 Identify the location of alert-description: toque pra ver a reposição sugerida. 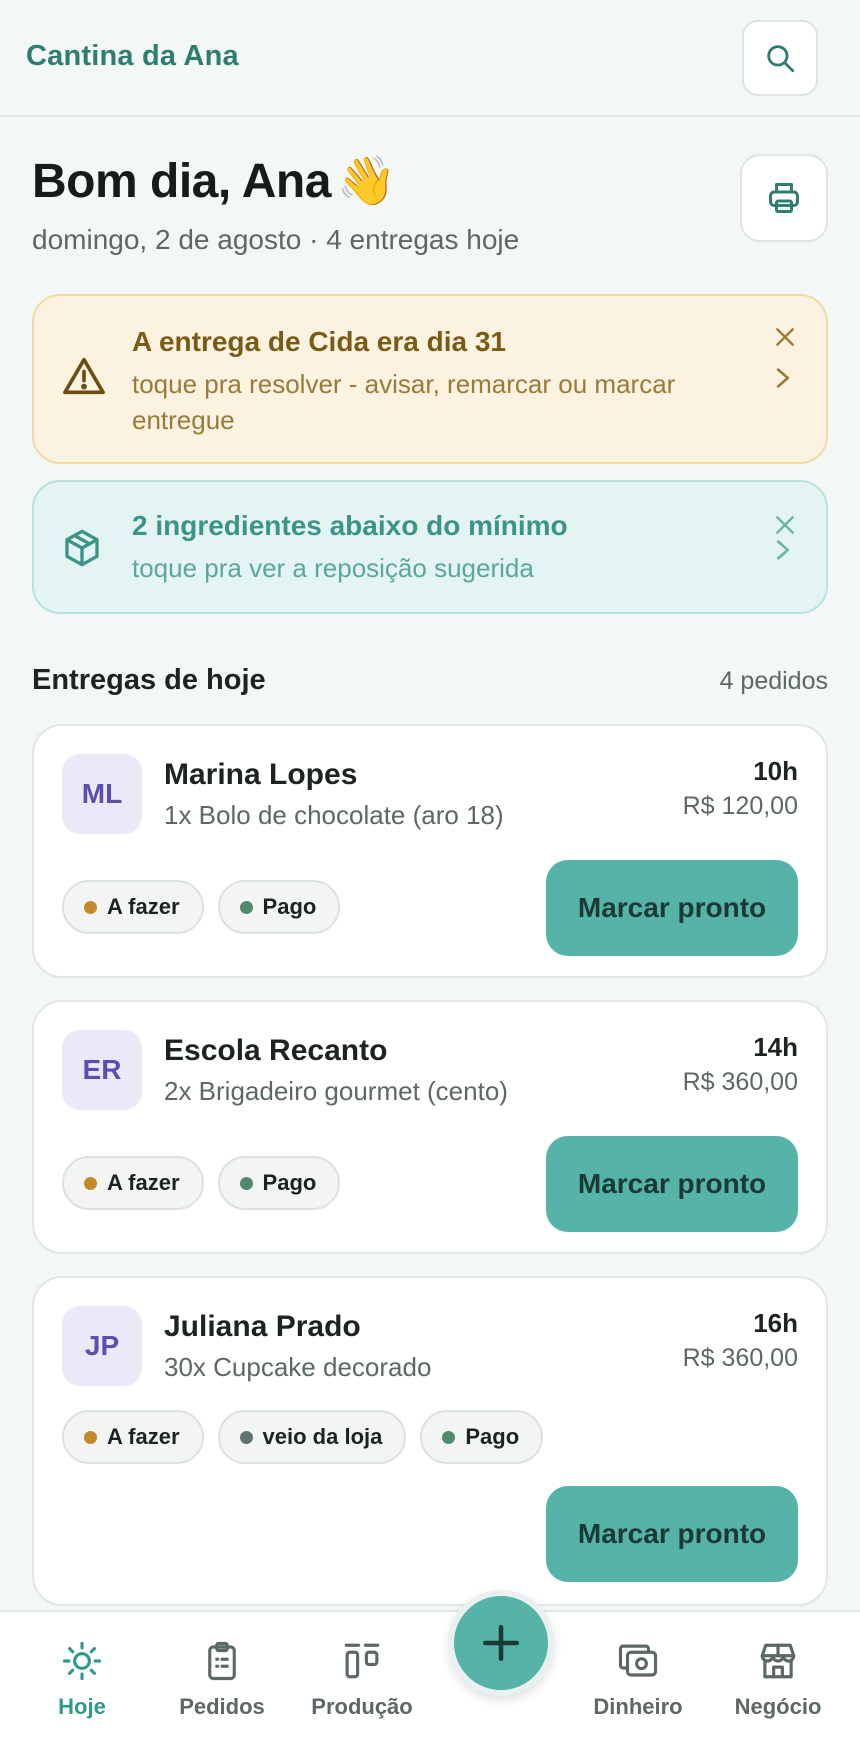
(333, 568).